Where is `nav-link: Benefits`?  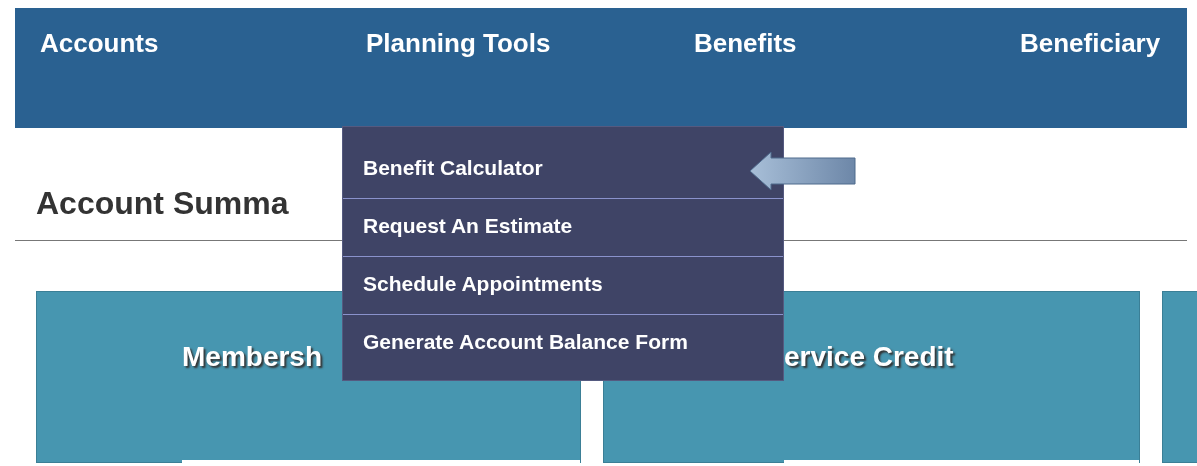 nav-link: Benefits is located at coordinates (745, 43).